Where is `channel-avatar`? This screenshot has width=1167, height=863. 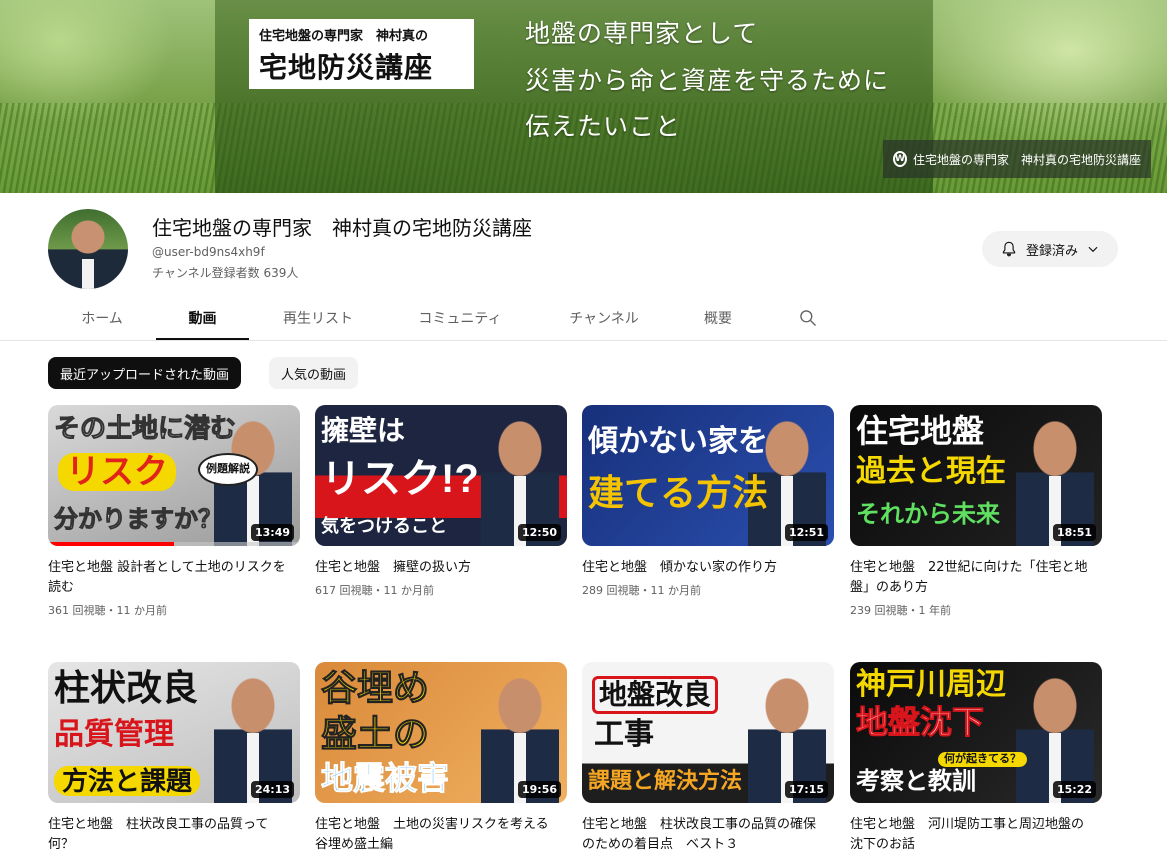
channel-avatar is located at coordinates (88, 249).